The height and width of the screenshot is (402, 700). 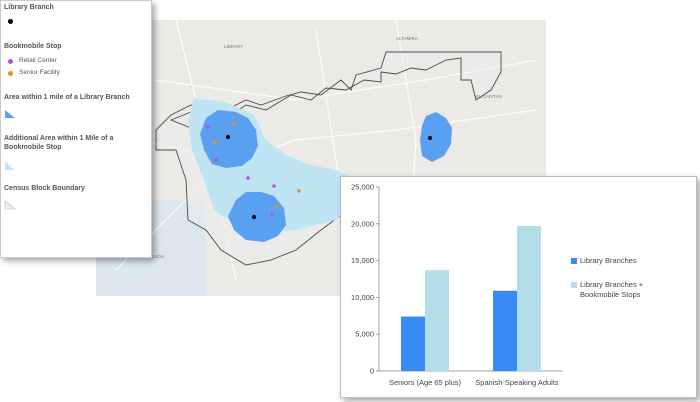 What do you see at coordinates (489, 96) in the screenshot?
I see `map-place-label: EL CAPITAN` at bounding box center [489, 96].